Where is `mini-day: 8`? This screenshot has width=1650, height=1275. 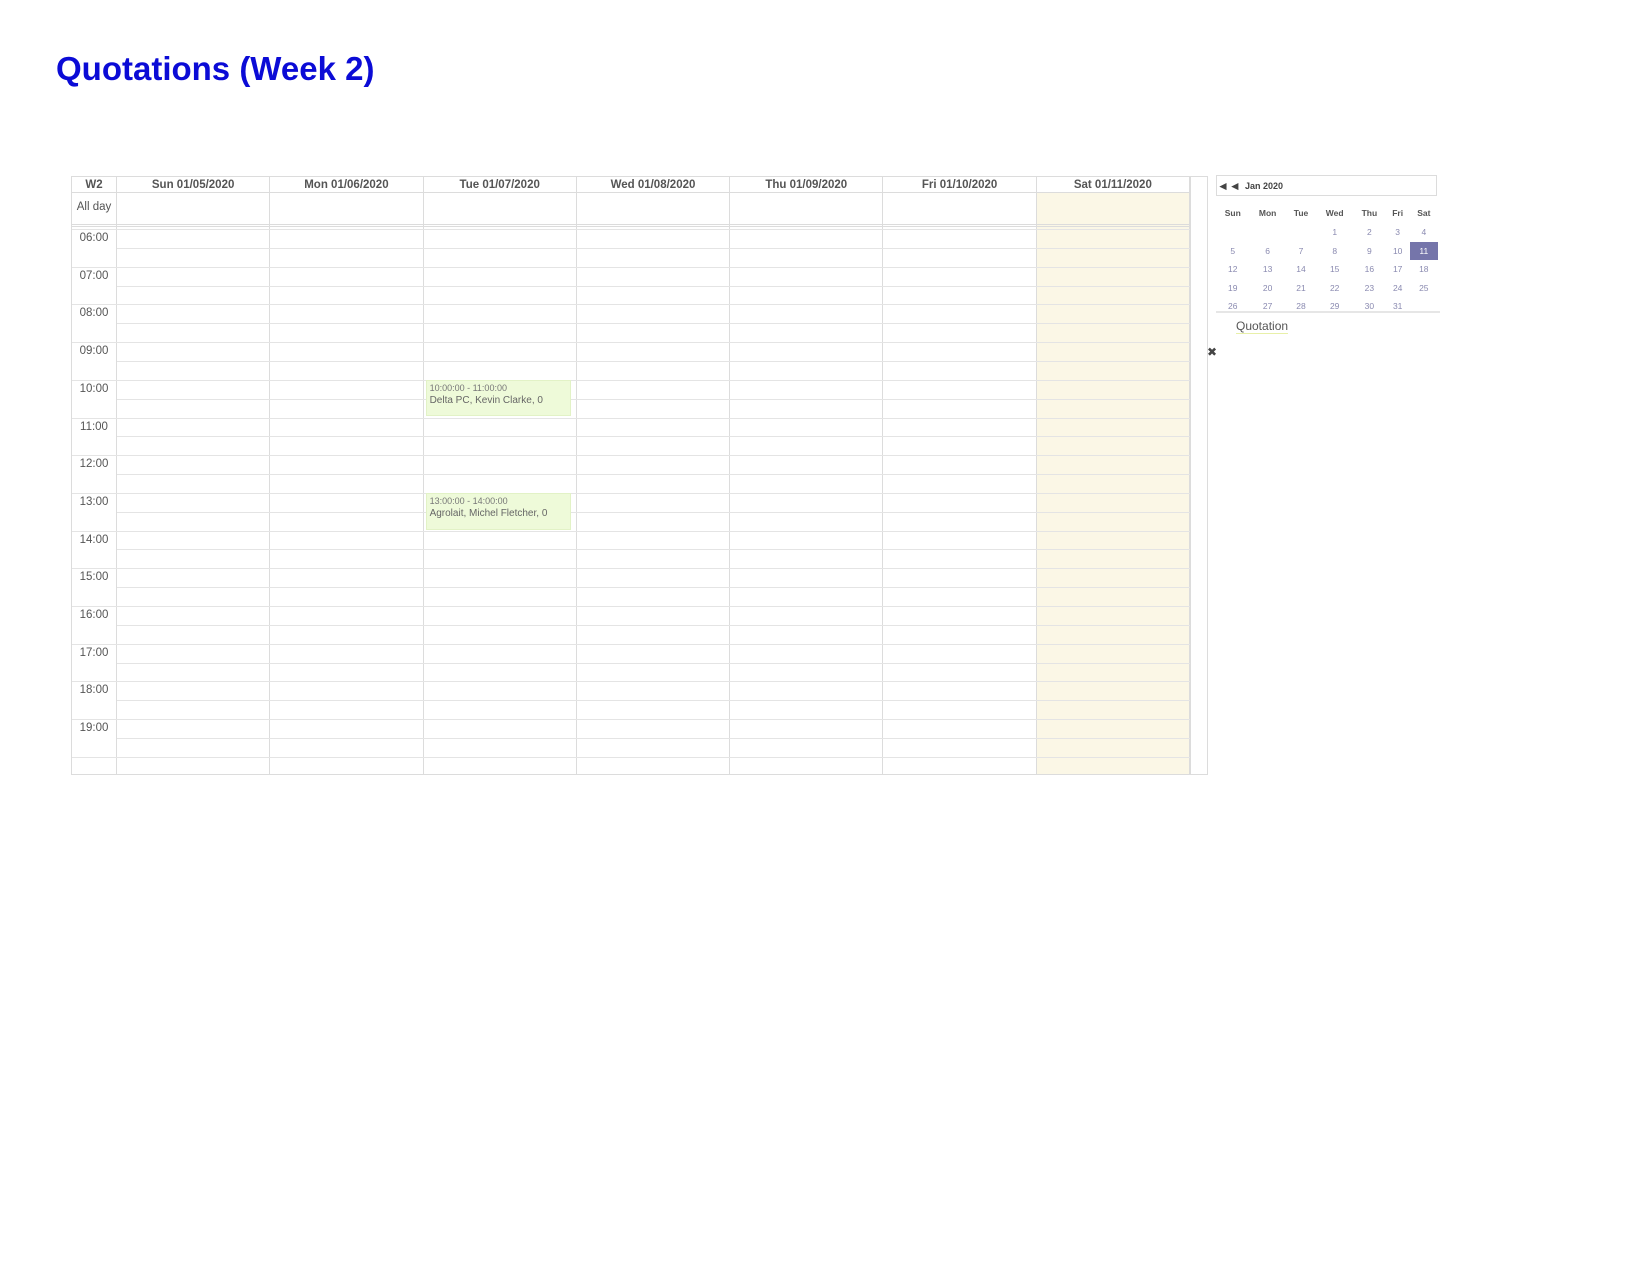 mini-day: 8 is located at coordinates (1334, 251).